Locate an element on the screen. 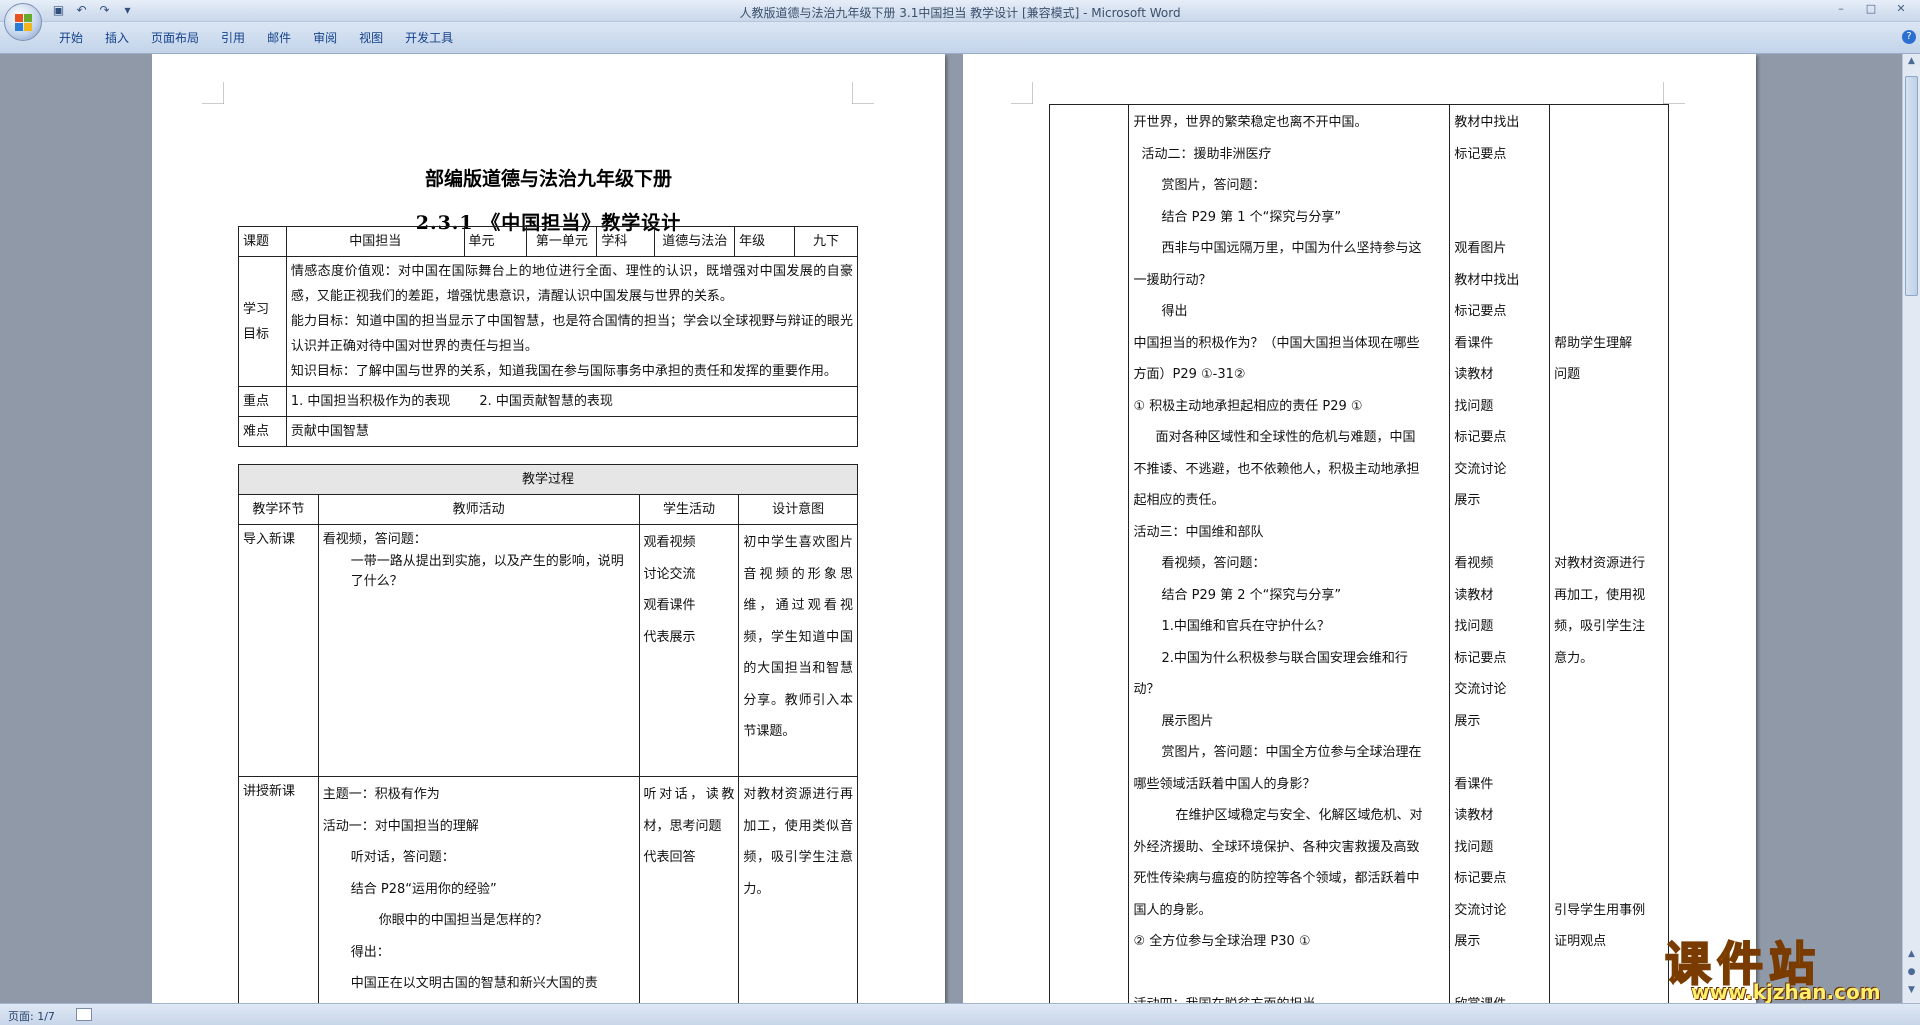 The height and width of the screenshot is (1025, 1920). student-line: 看视频 is located at coordinates (1474, 563).